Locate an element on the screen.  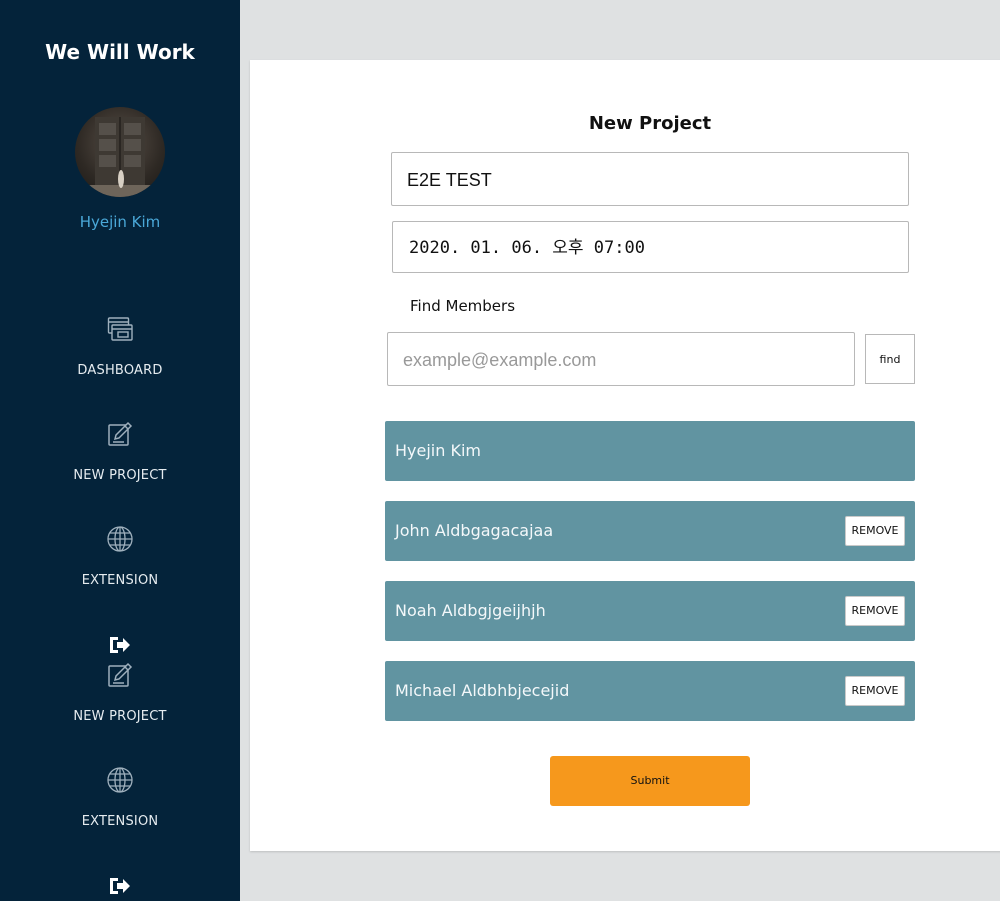
sidebar-item-extension: EXTENSION is located at coordinates (120, 556).